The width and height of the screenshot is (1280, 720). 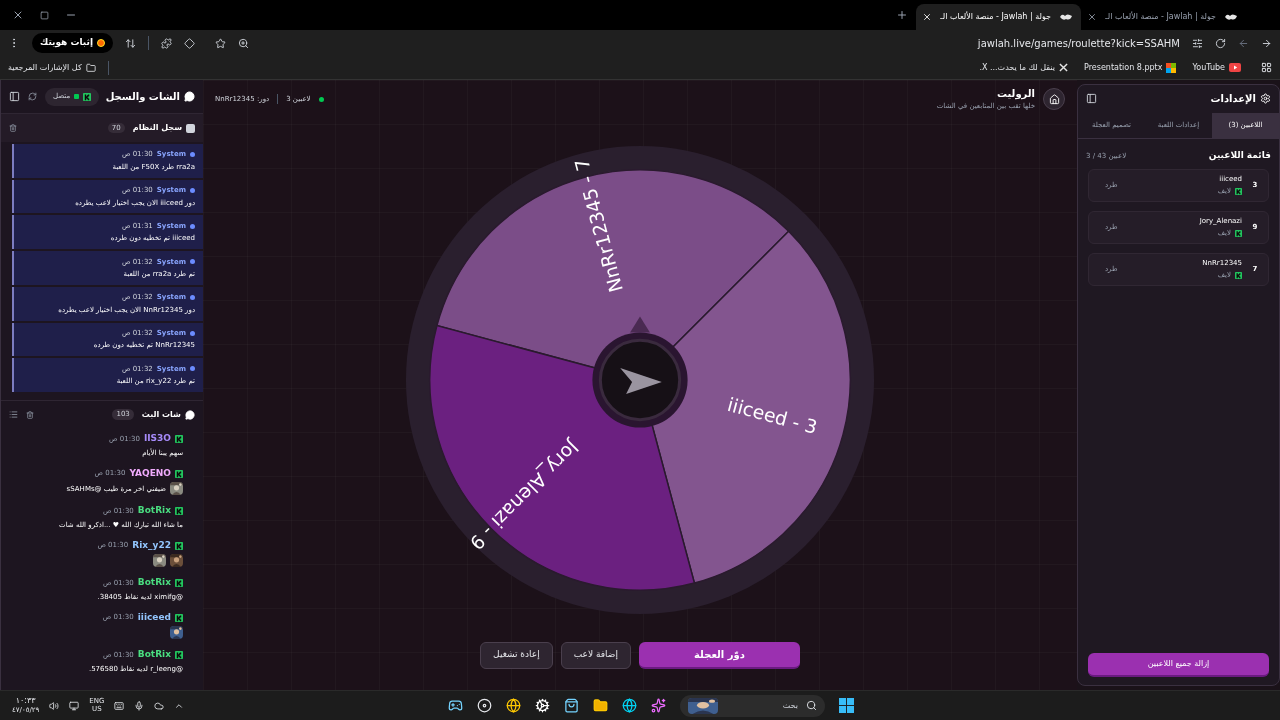 I want to click on bookmark: Presentation 8.pptx, so click(x=1130, y=67).